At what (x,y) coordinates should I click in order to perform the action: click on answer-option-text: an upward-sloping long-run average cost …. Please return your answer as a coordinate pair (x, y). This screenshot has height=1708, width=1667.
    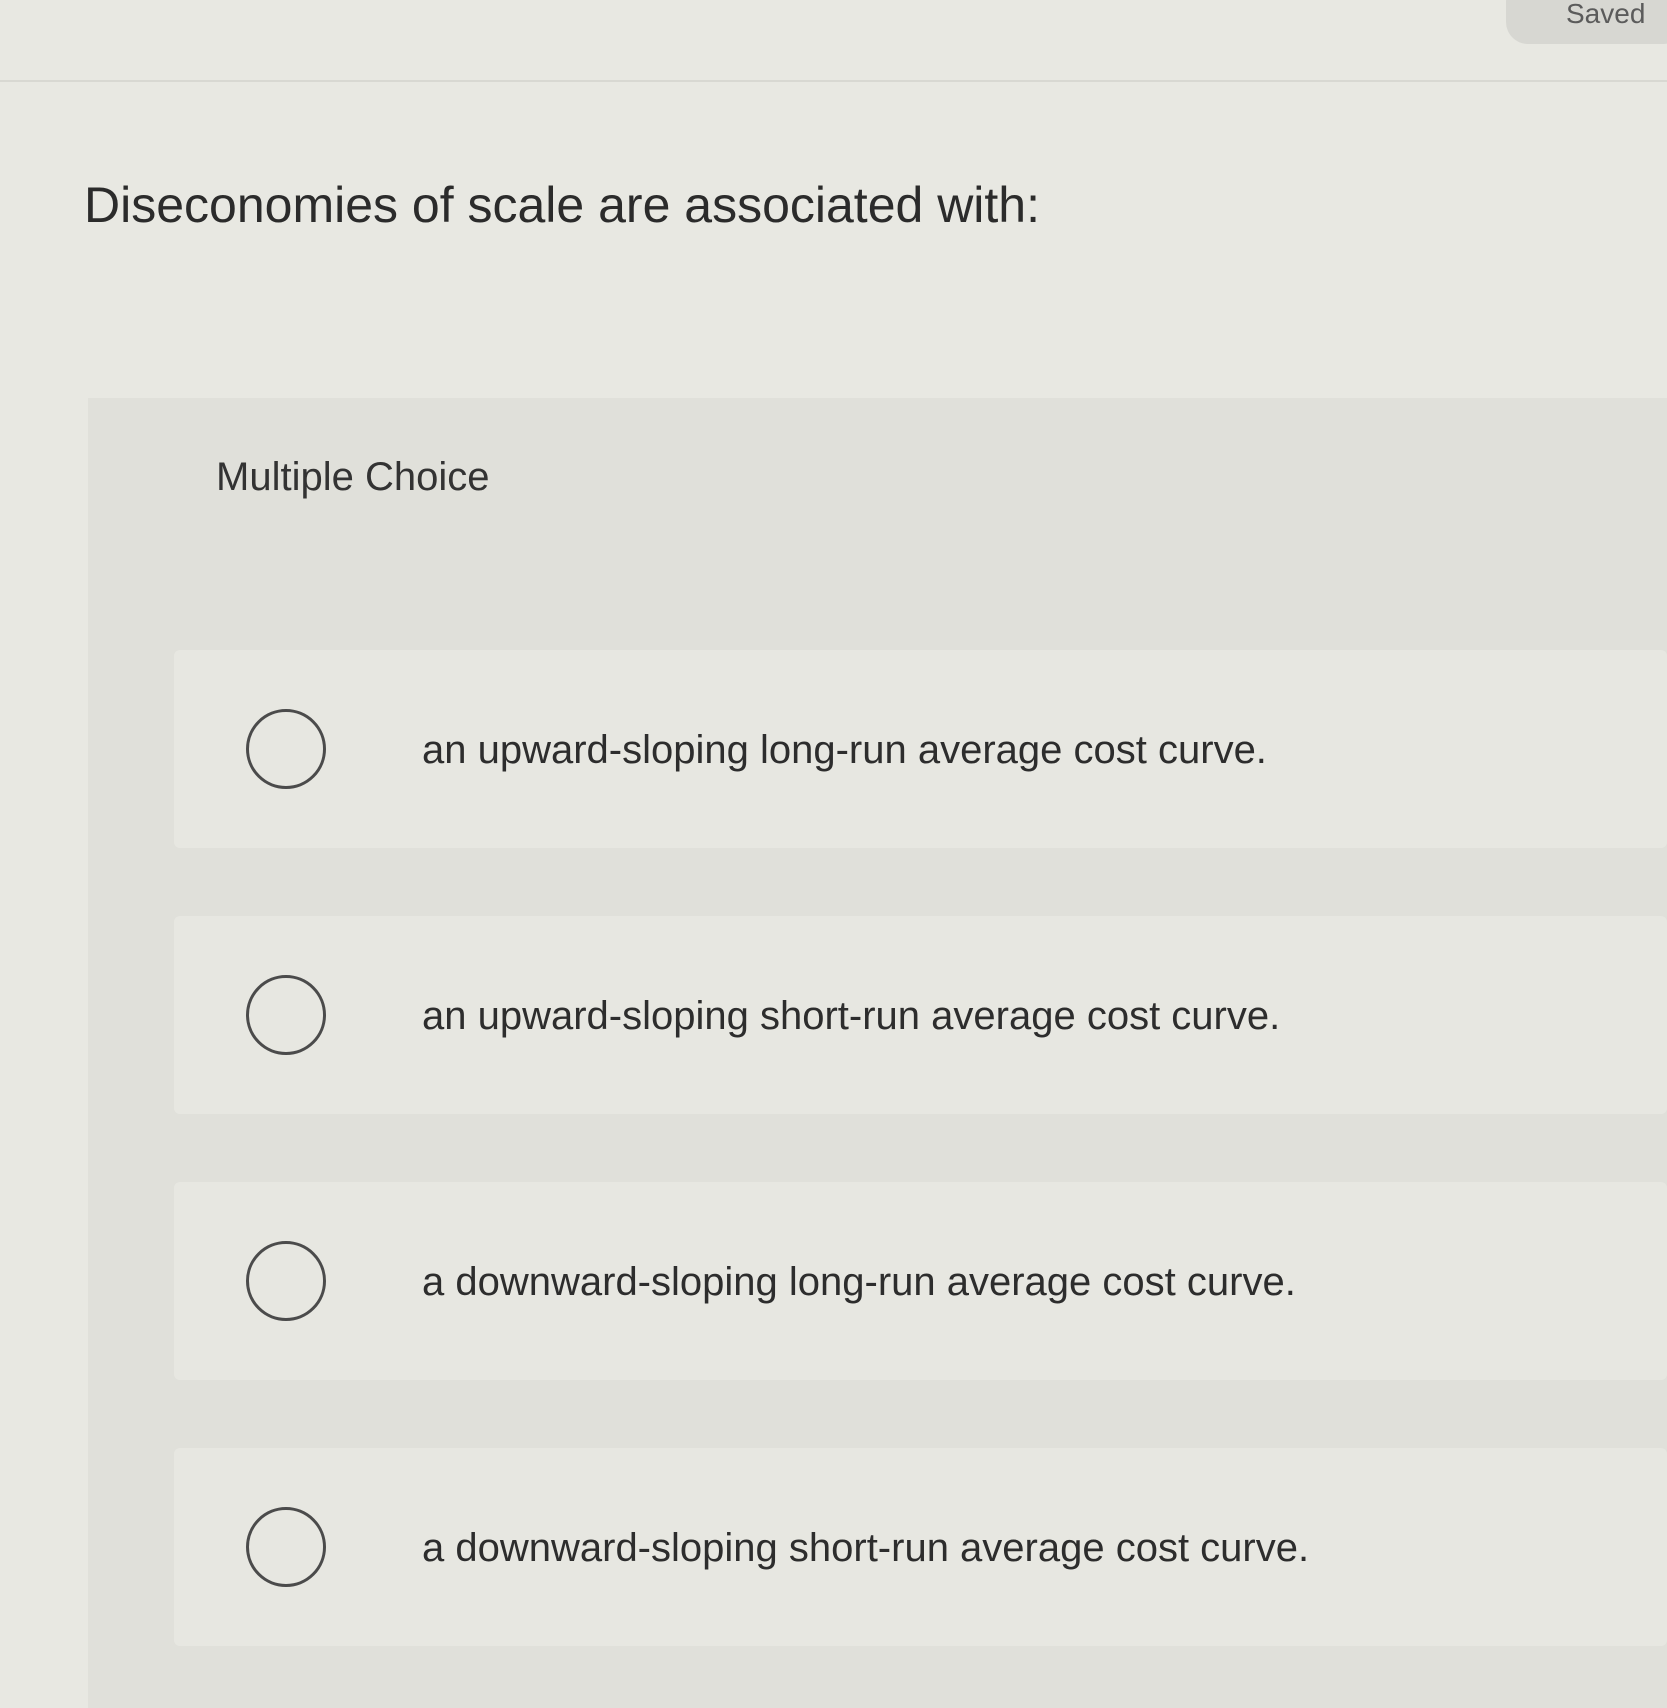
    Looking at the image, I should click on (844, 750).